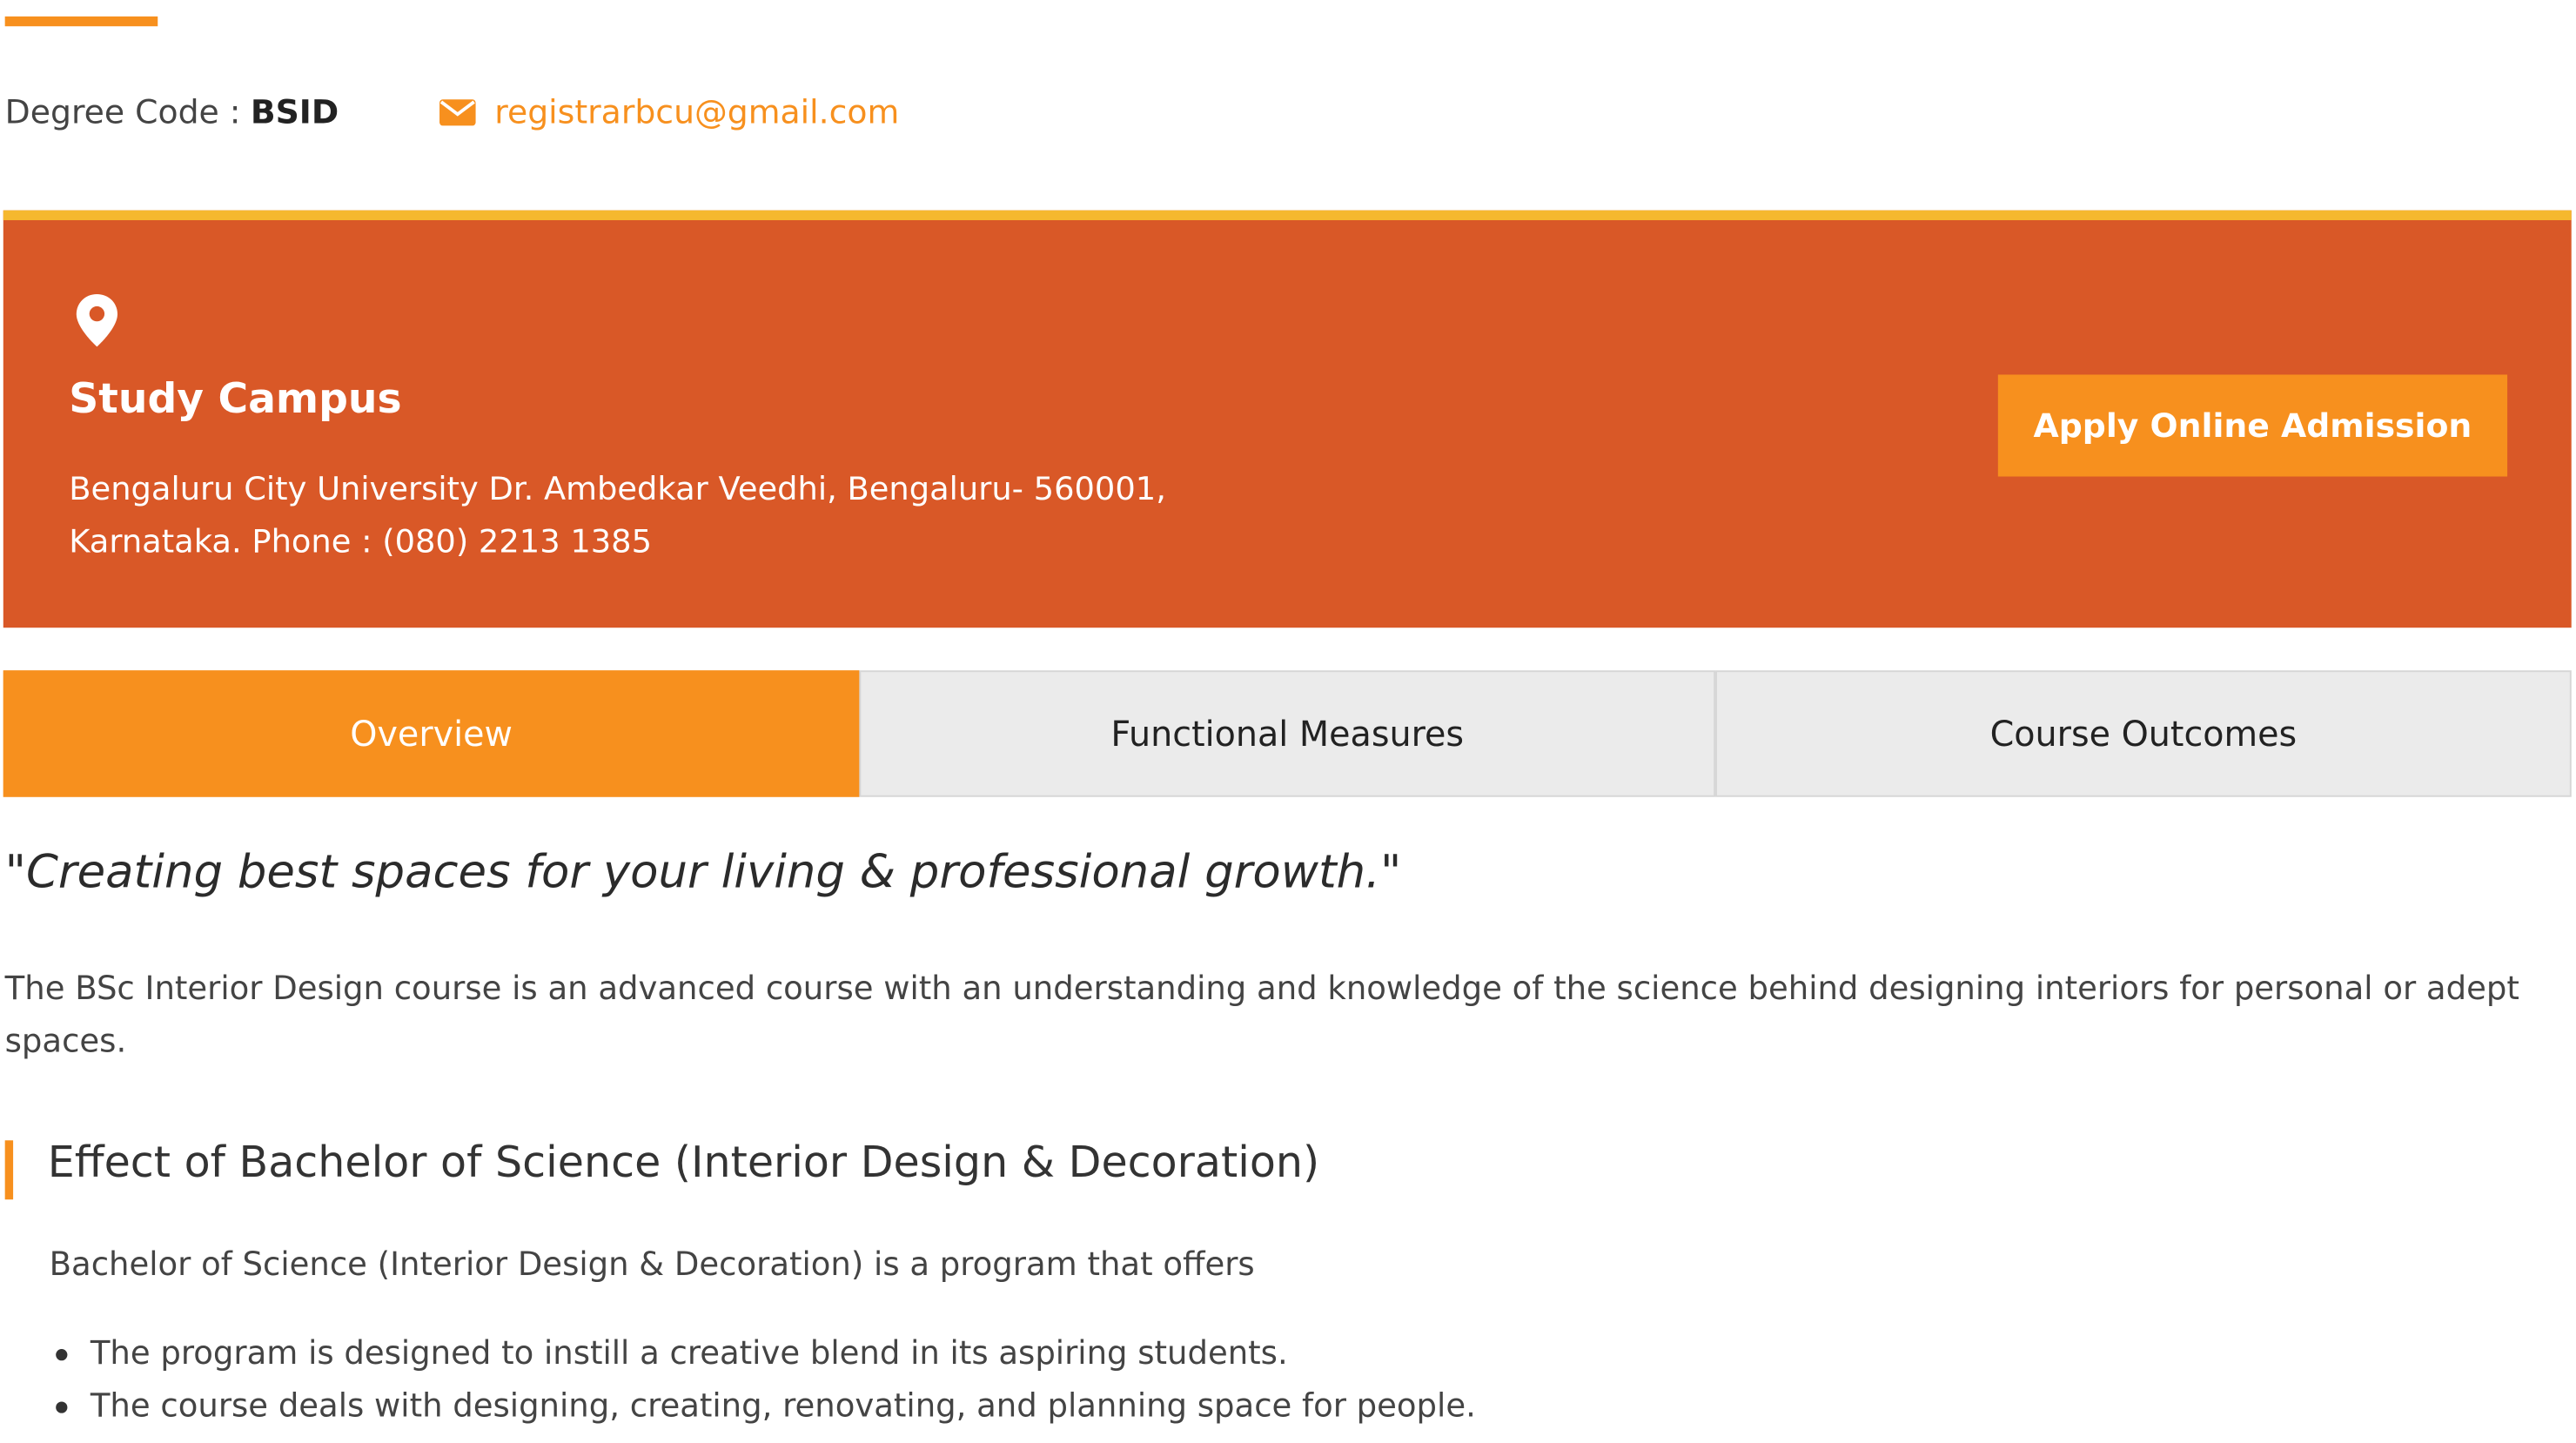 Image resolution: width=2576 pixels, height=1443 pixels. Describe the element at coordinates (235, 399) in the screenshot. I see `campus-title: Study Campus` at that location.